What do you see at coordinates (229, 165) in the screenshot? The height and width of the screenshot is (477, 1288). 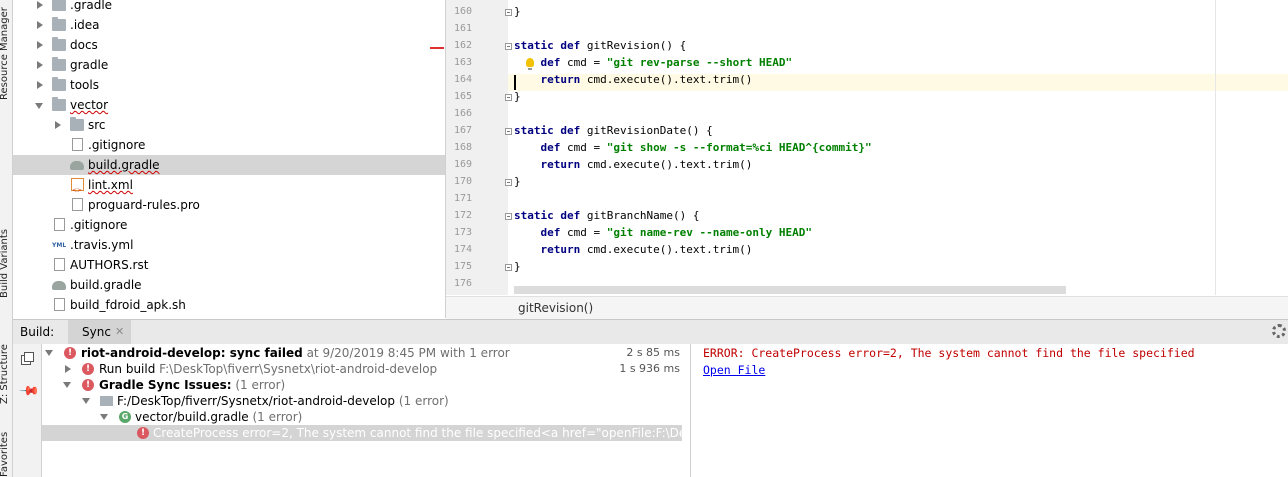 I see `tree-item-vector-build-gradle: build.gradle` at bounding box center [229, 165].